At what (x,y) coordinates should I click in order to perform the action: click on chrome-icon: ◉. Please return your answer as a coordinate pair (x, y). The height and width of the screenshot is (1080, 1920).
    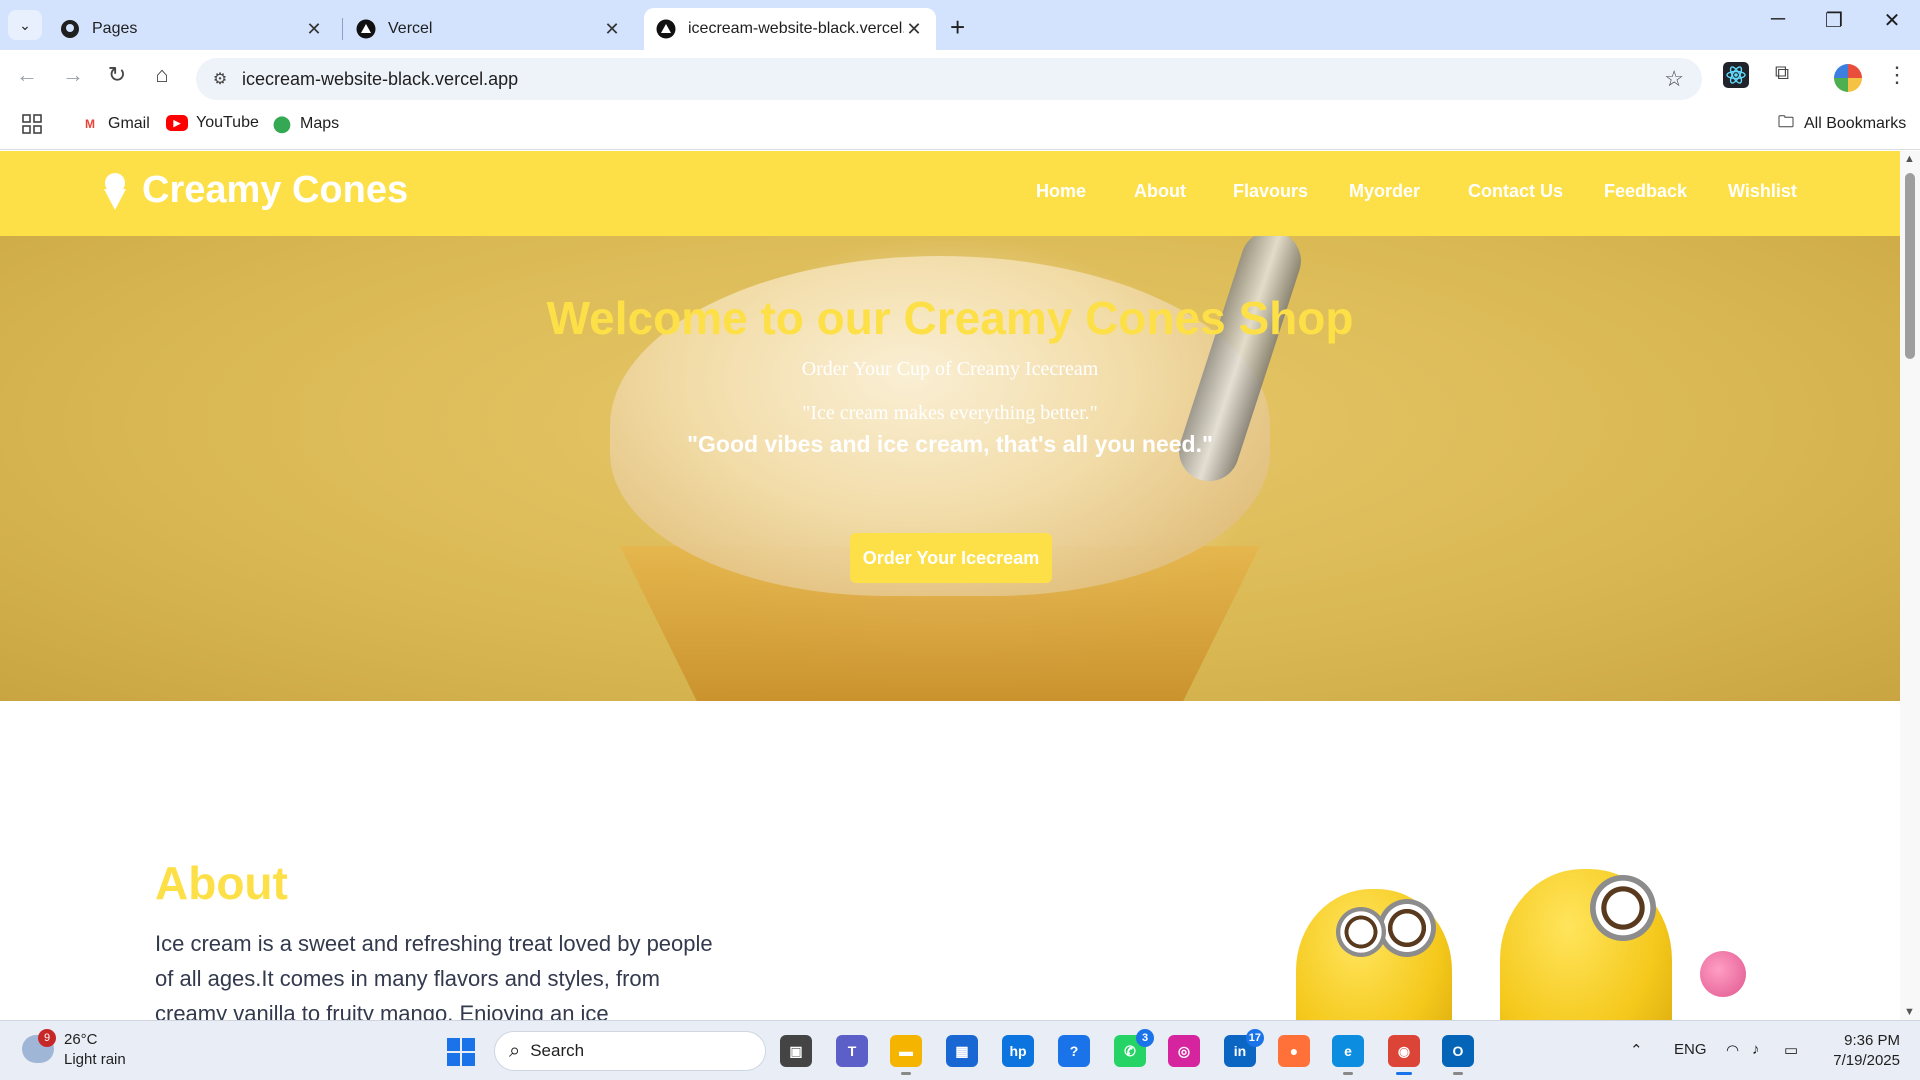
    Looking at the image, I should click on (1404, 1055).